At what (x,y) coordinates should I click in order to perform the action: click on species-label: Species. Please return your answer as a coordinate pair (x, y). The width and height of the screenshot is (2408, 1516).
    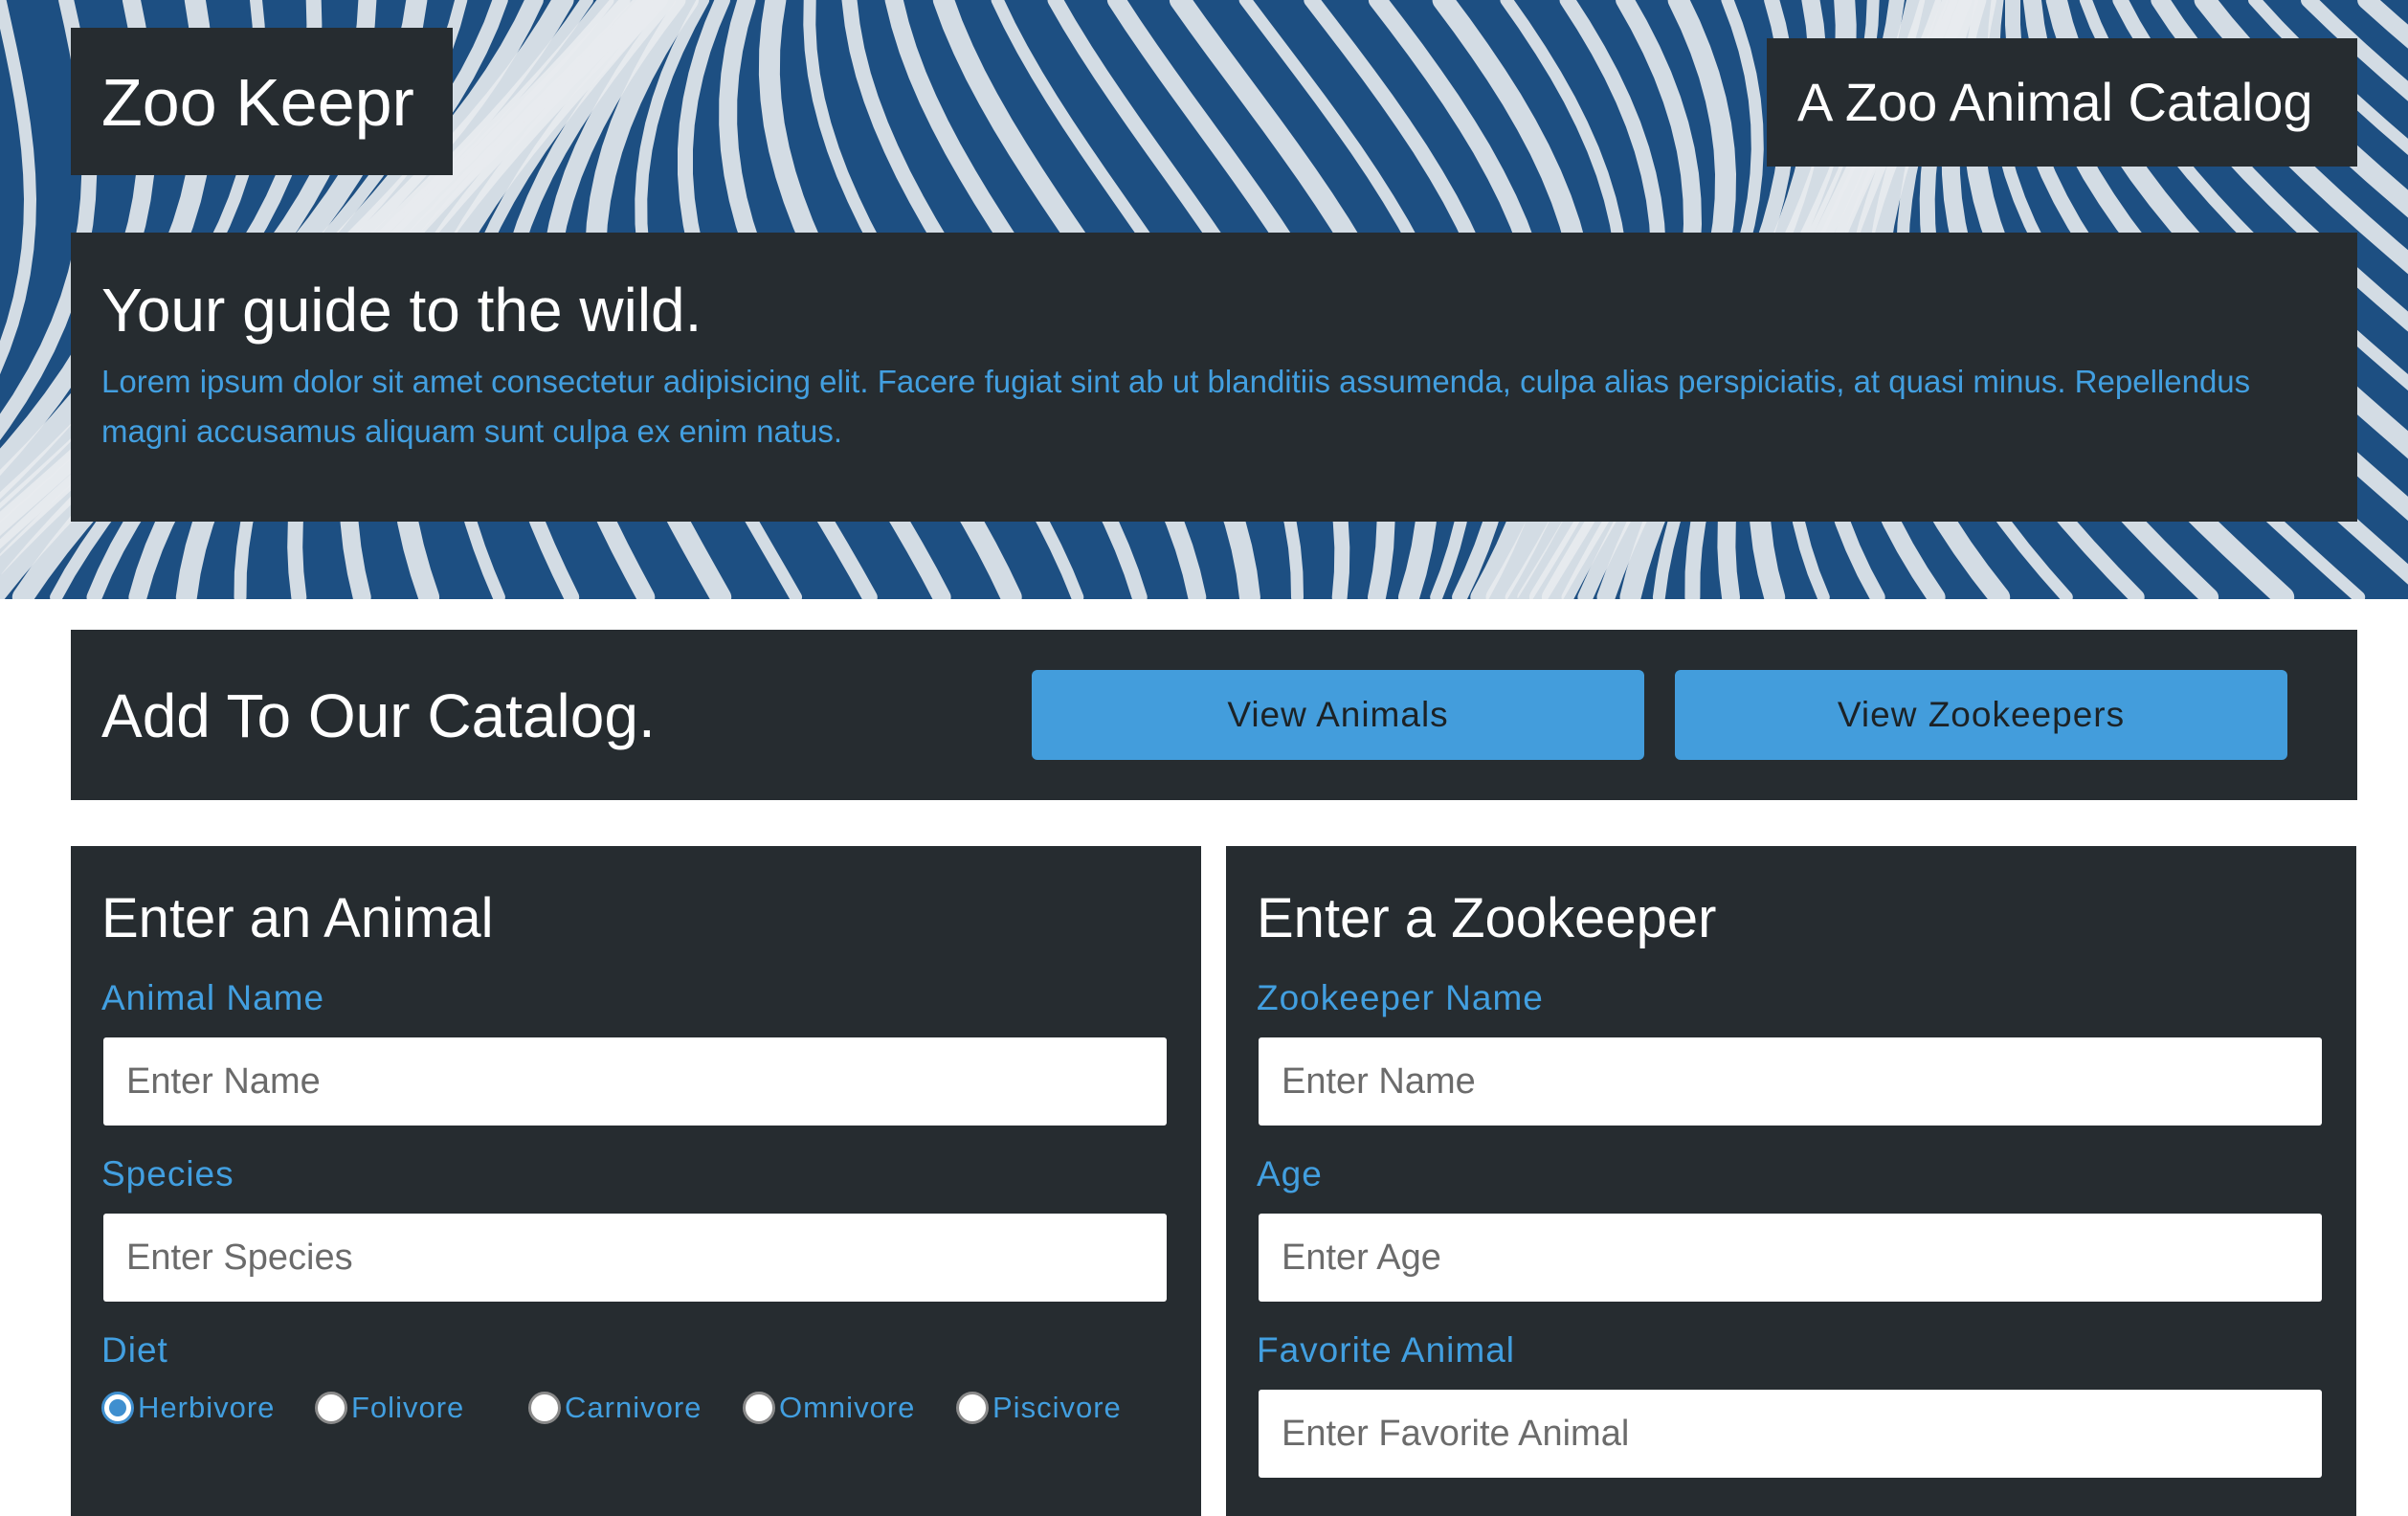
    Looking at the image, I should click on (167, 1174).